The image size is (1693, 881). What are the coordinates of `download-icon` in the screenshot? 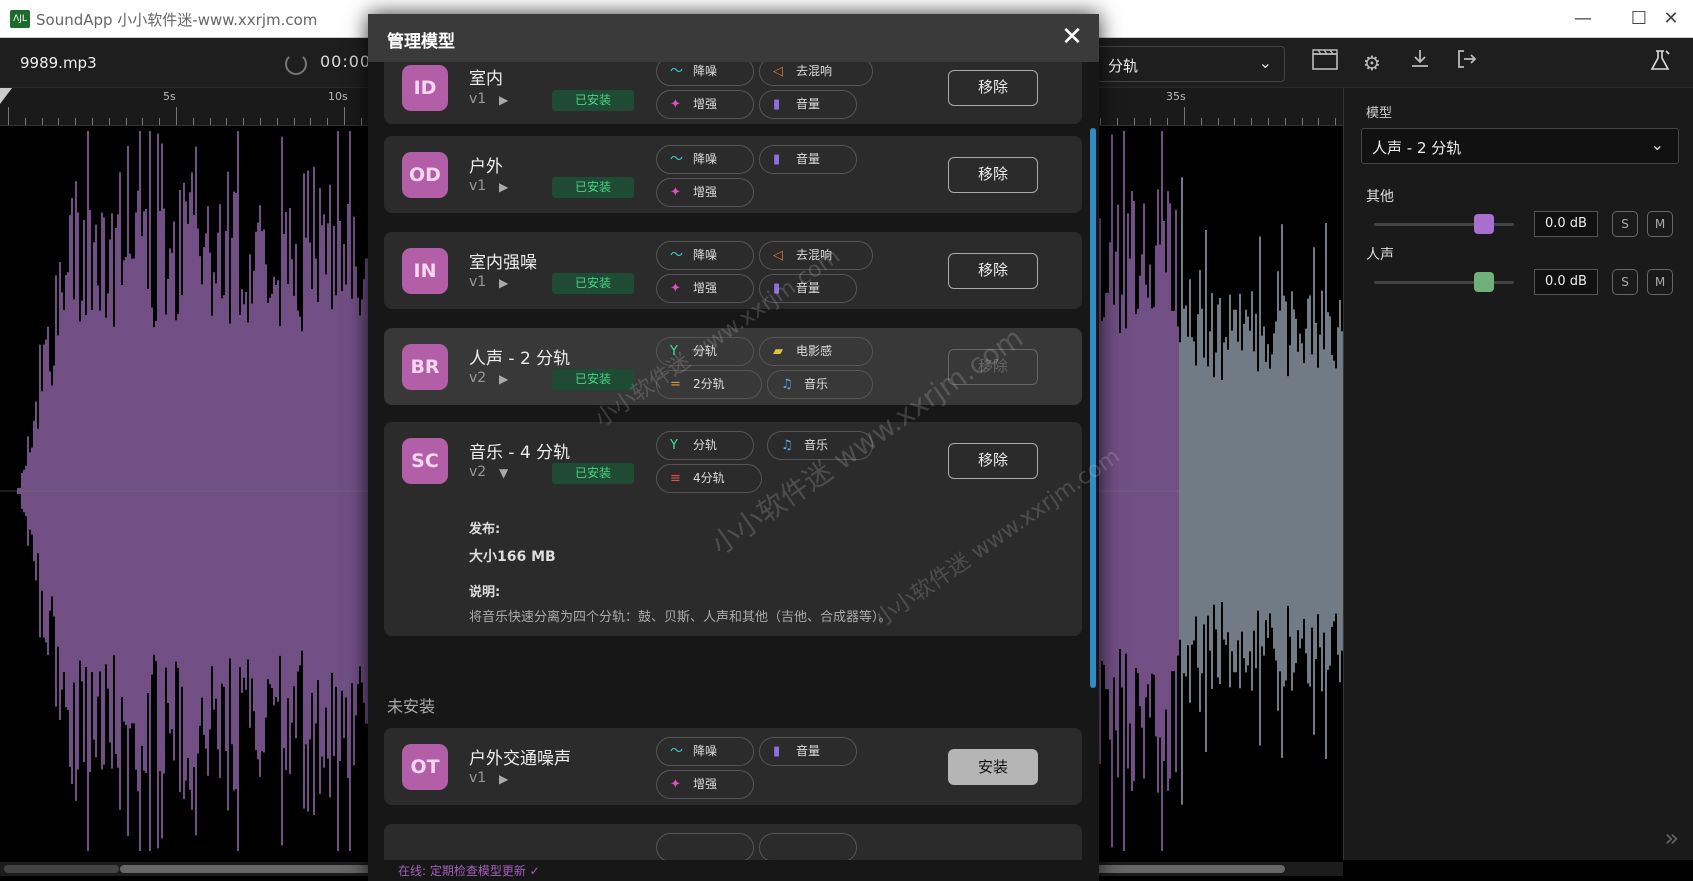 It's located at (1420, 63).